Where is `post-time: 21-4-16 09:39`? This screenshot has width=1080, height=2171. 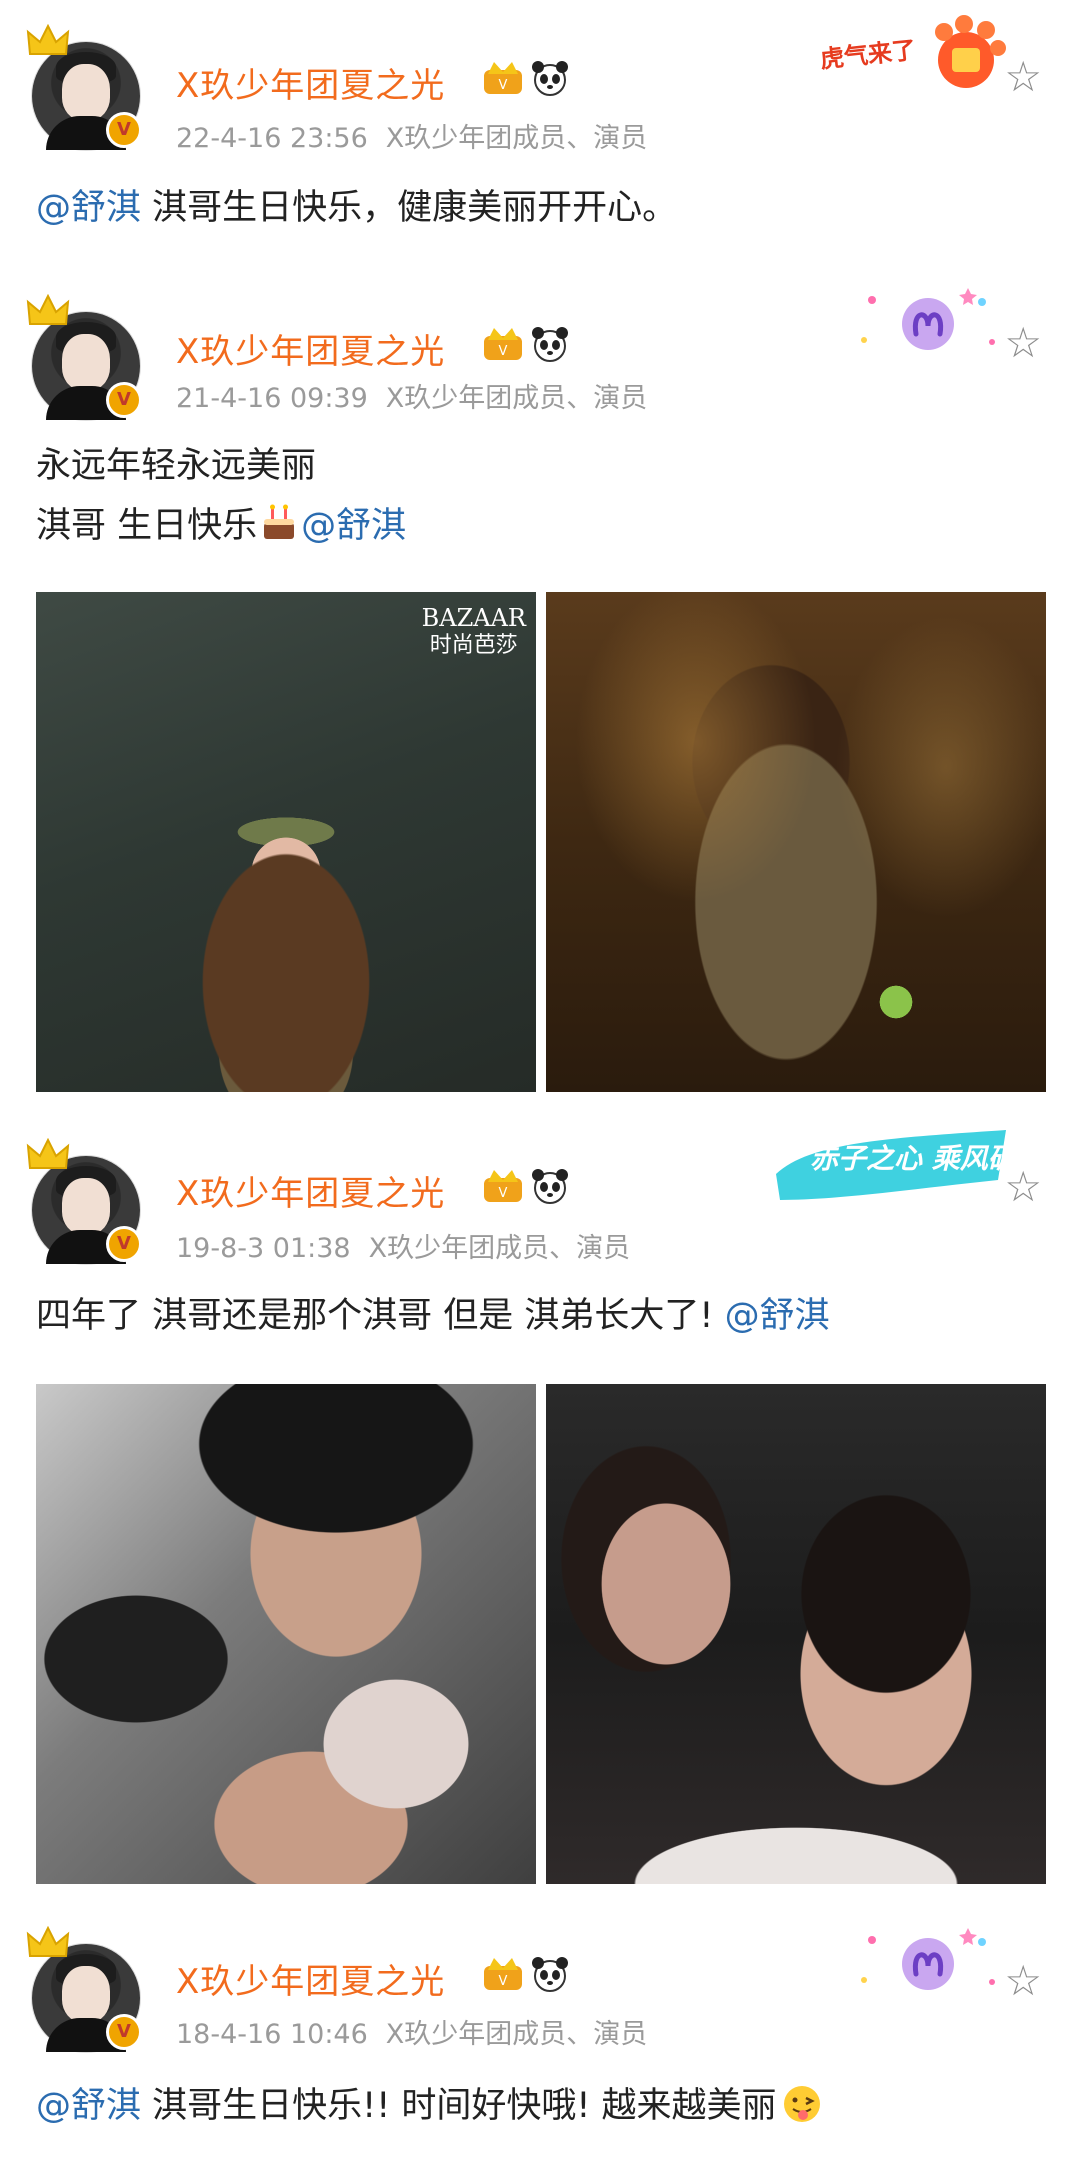 post-time: 21-4-16 09:39 is located at coordinates (272, 398).